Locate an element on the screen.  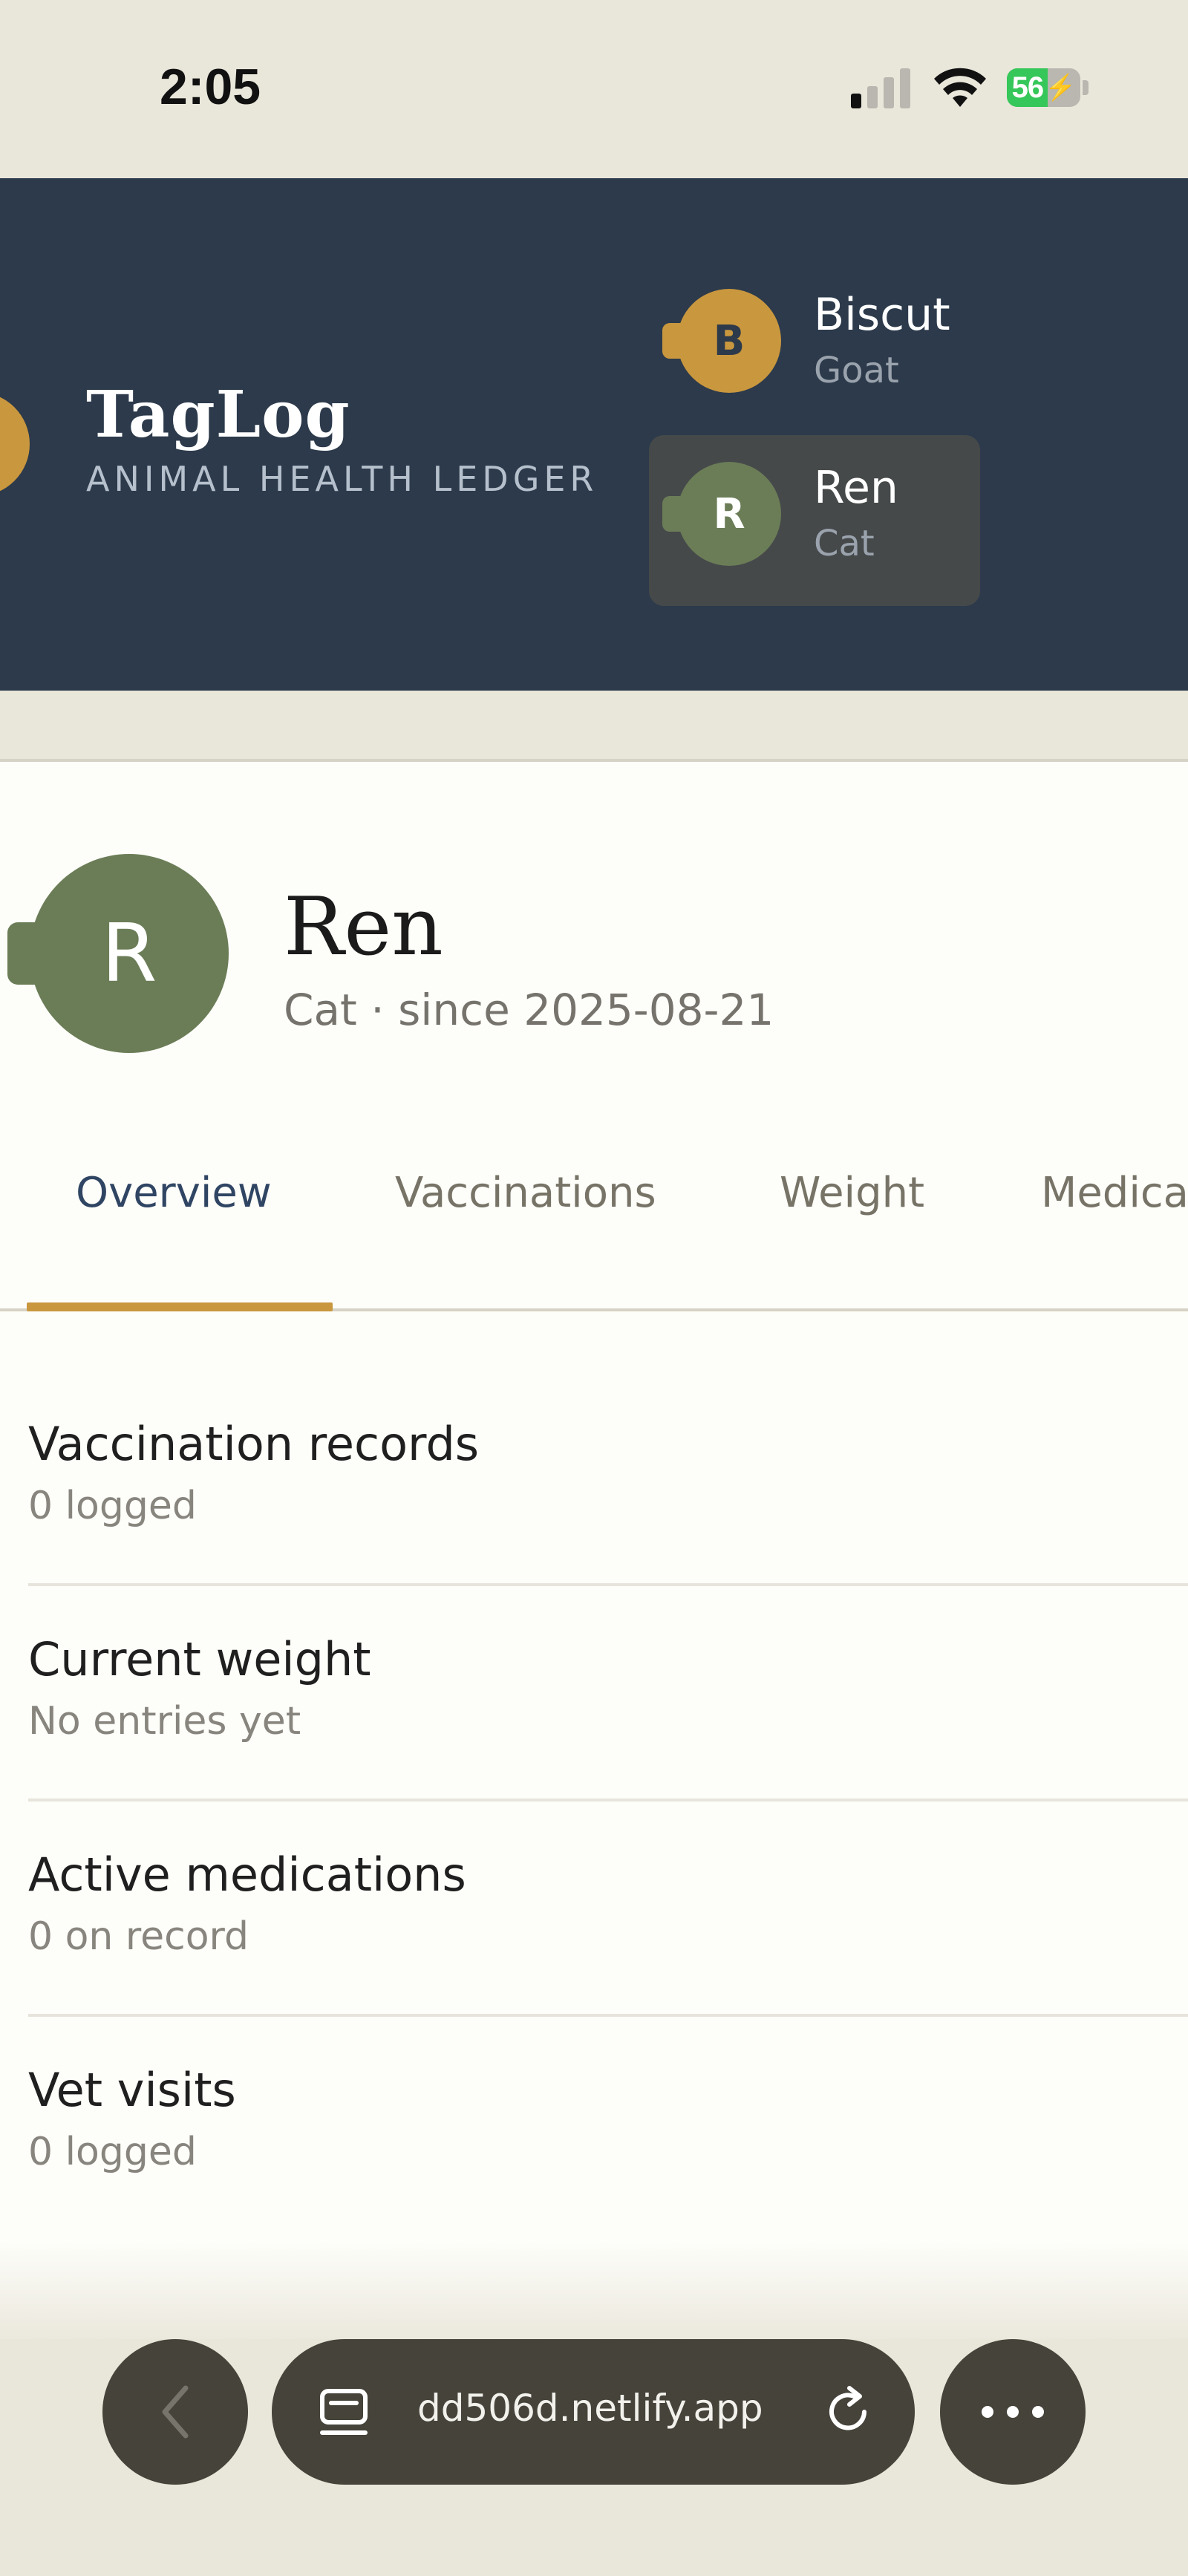
status-bar: 2:05 56 ⚡ is located at coordinates (594, 89).